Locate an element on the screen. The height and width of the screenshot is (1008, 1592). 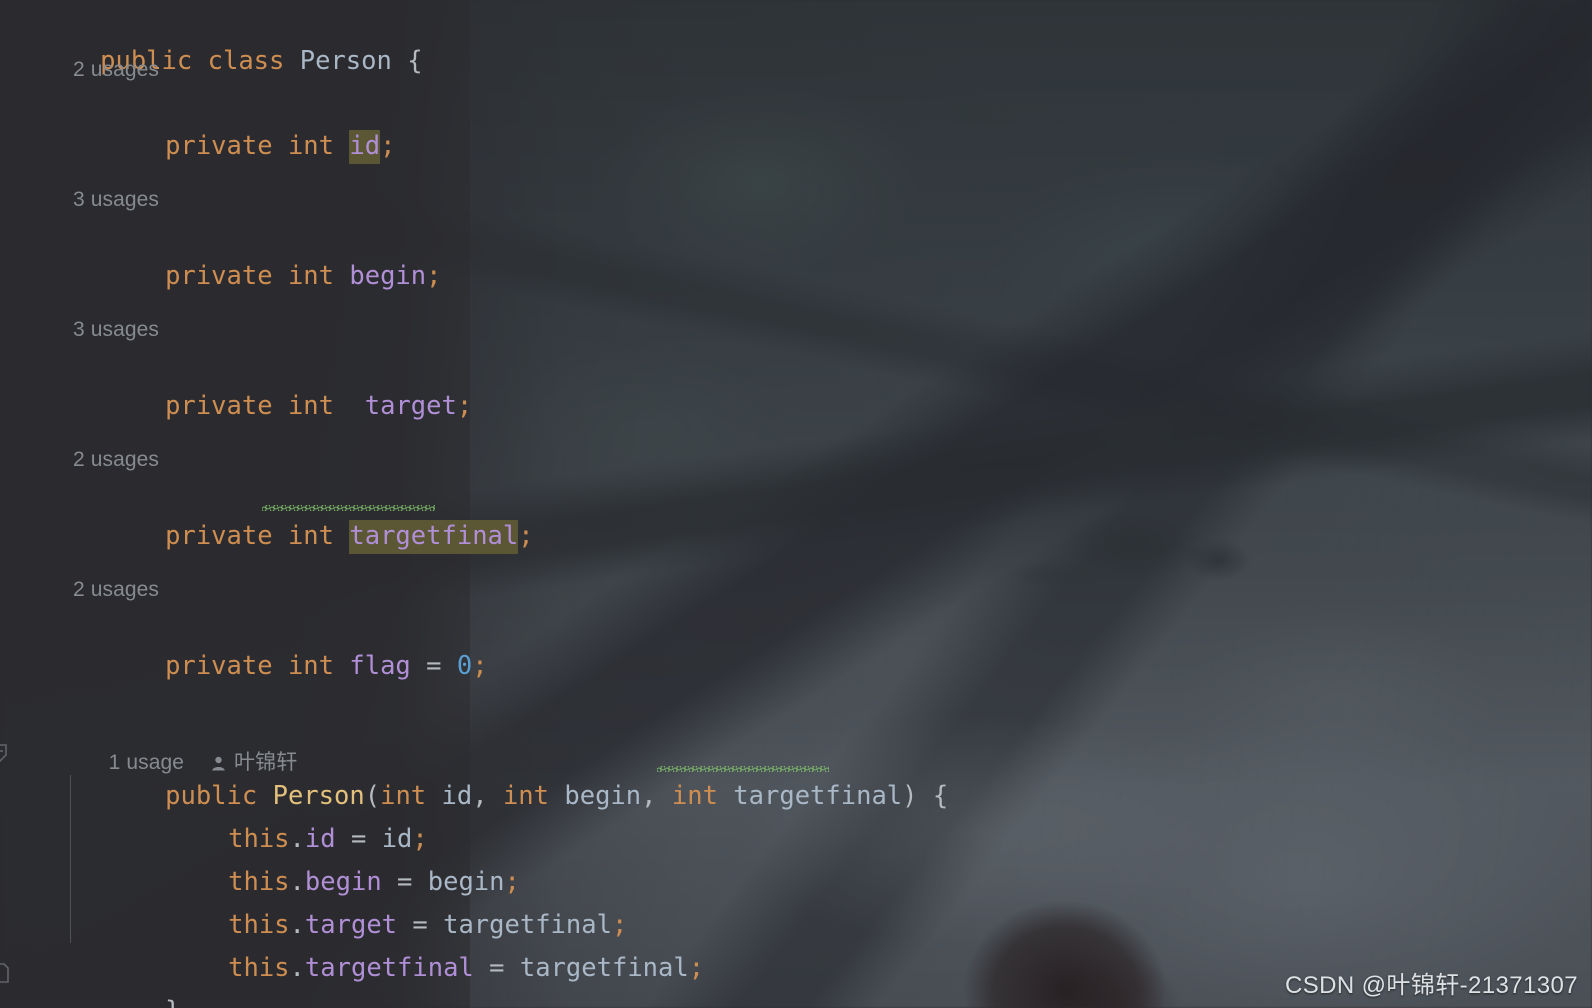
code-line-assign-begin: this.begin = begin; is located at coordinates (328, 857).